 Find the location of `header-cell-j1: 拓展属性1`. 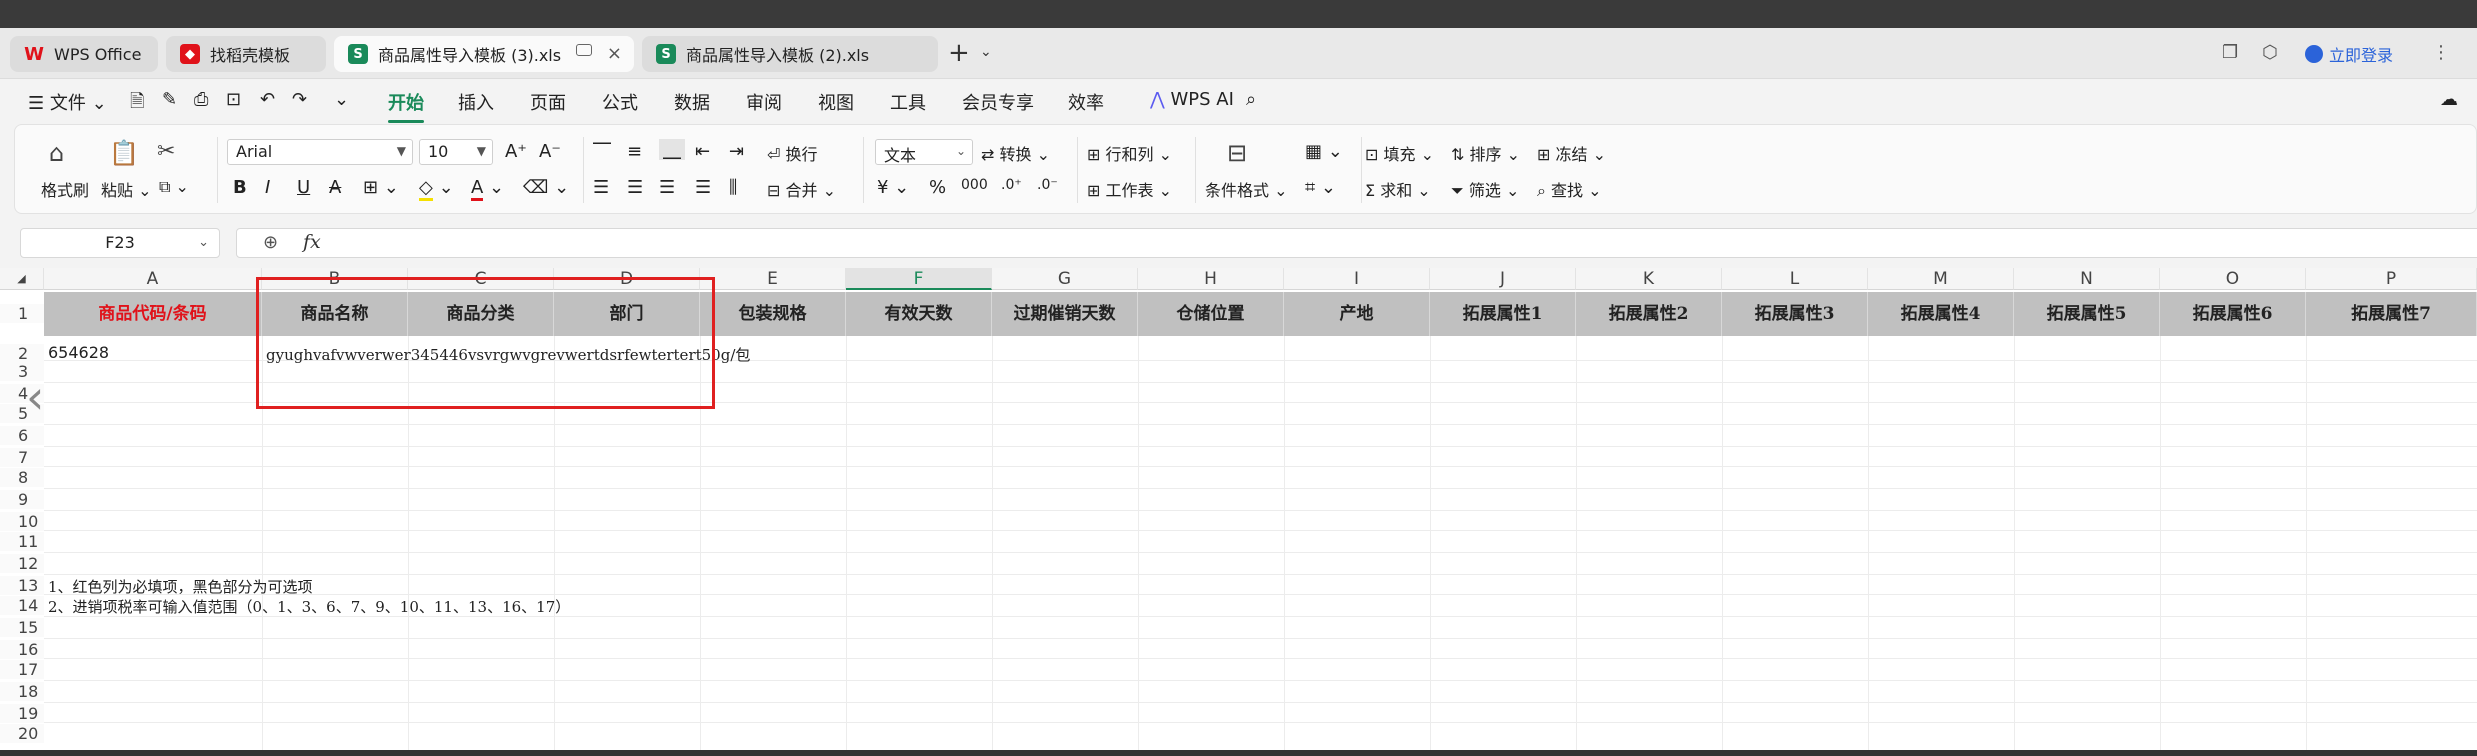

header-cell-j1: 拓展属性1 is located at coordinates (1503, 314).